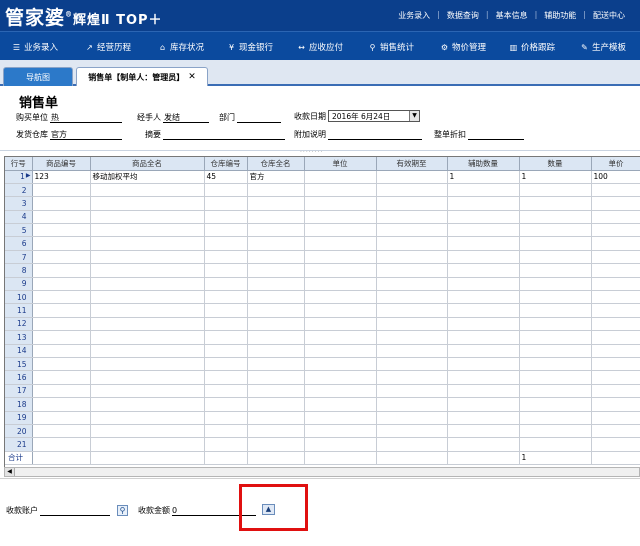 This screenshot has width=640, height=546. What do you see at coordinates (496, 135) in the screenshot?
I see `discount-input` at bounding box center [496, 135].